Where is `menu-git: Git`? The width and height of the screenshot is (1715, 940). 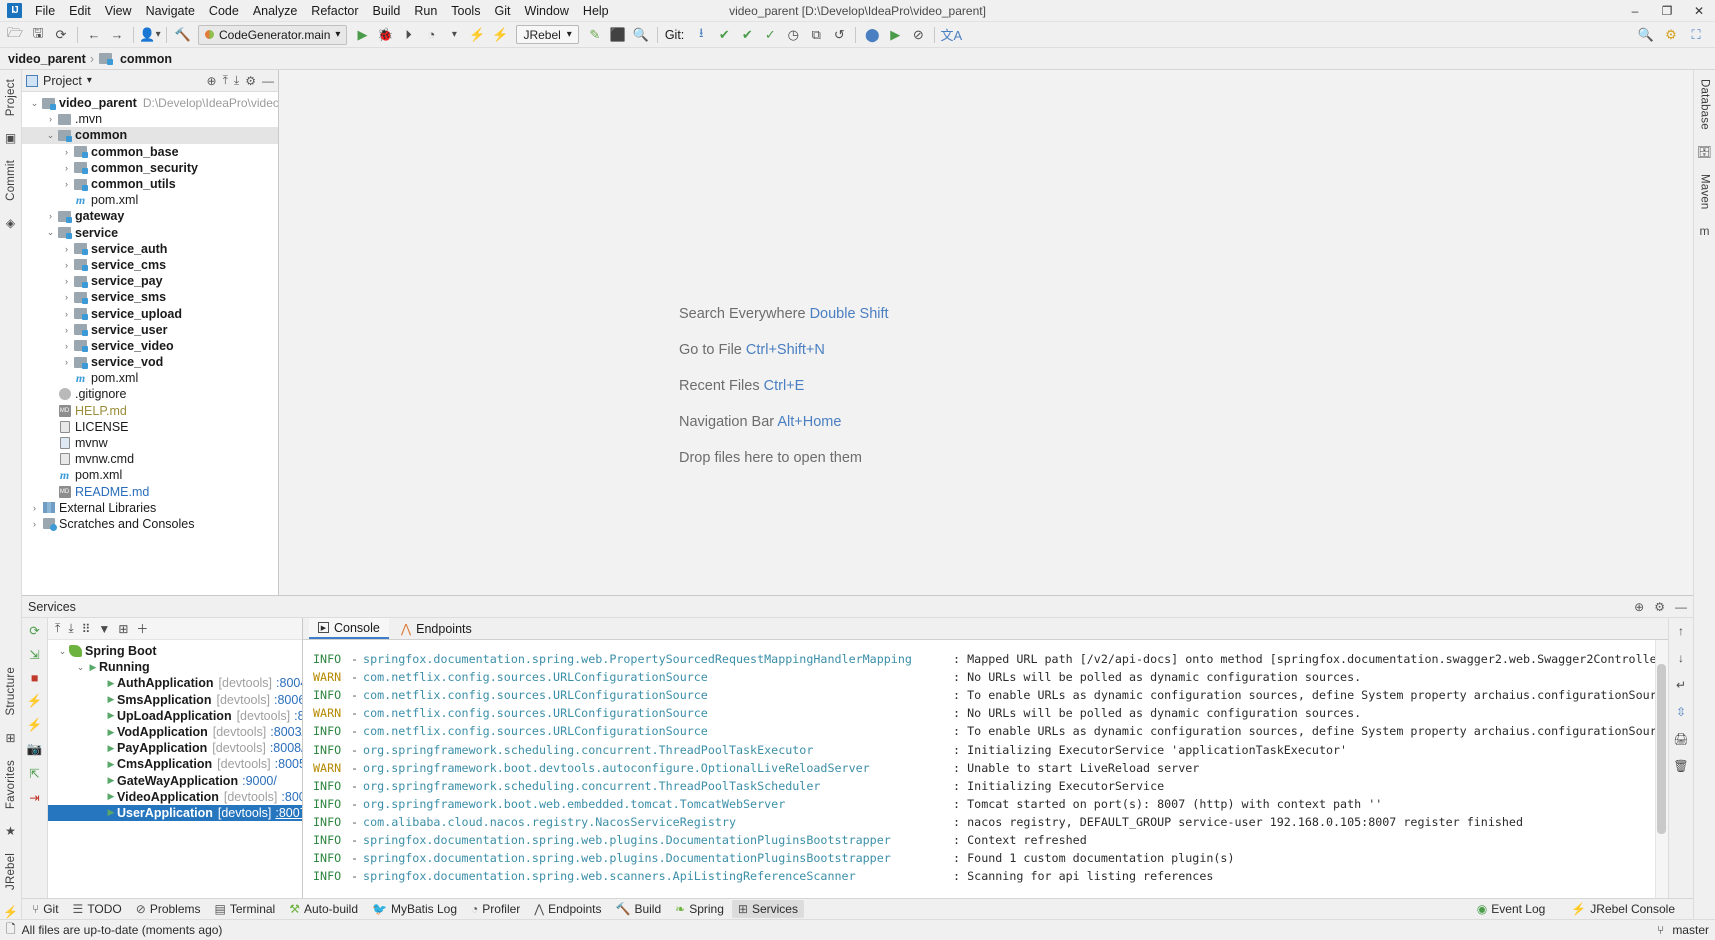
menu-git: Git is located at coordinates (502, 11).